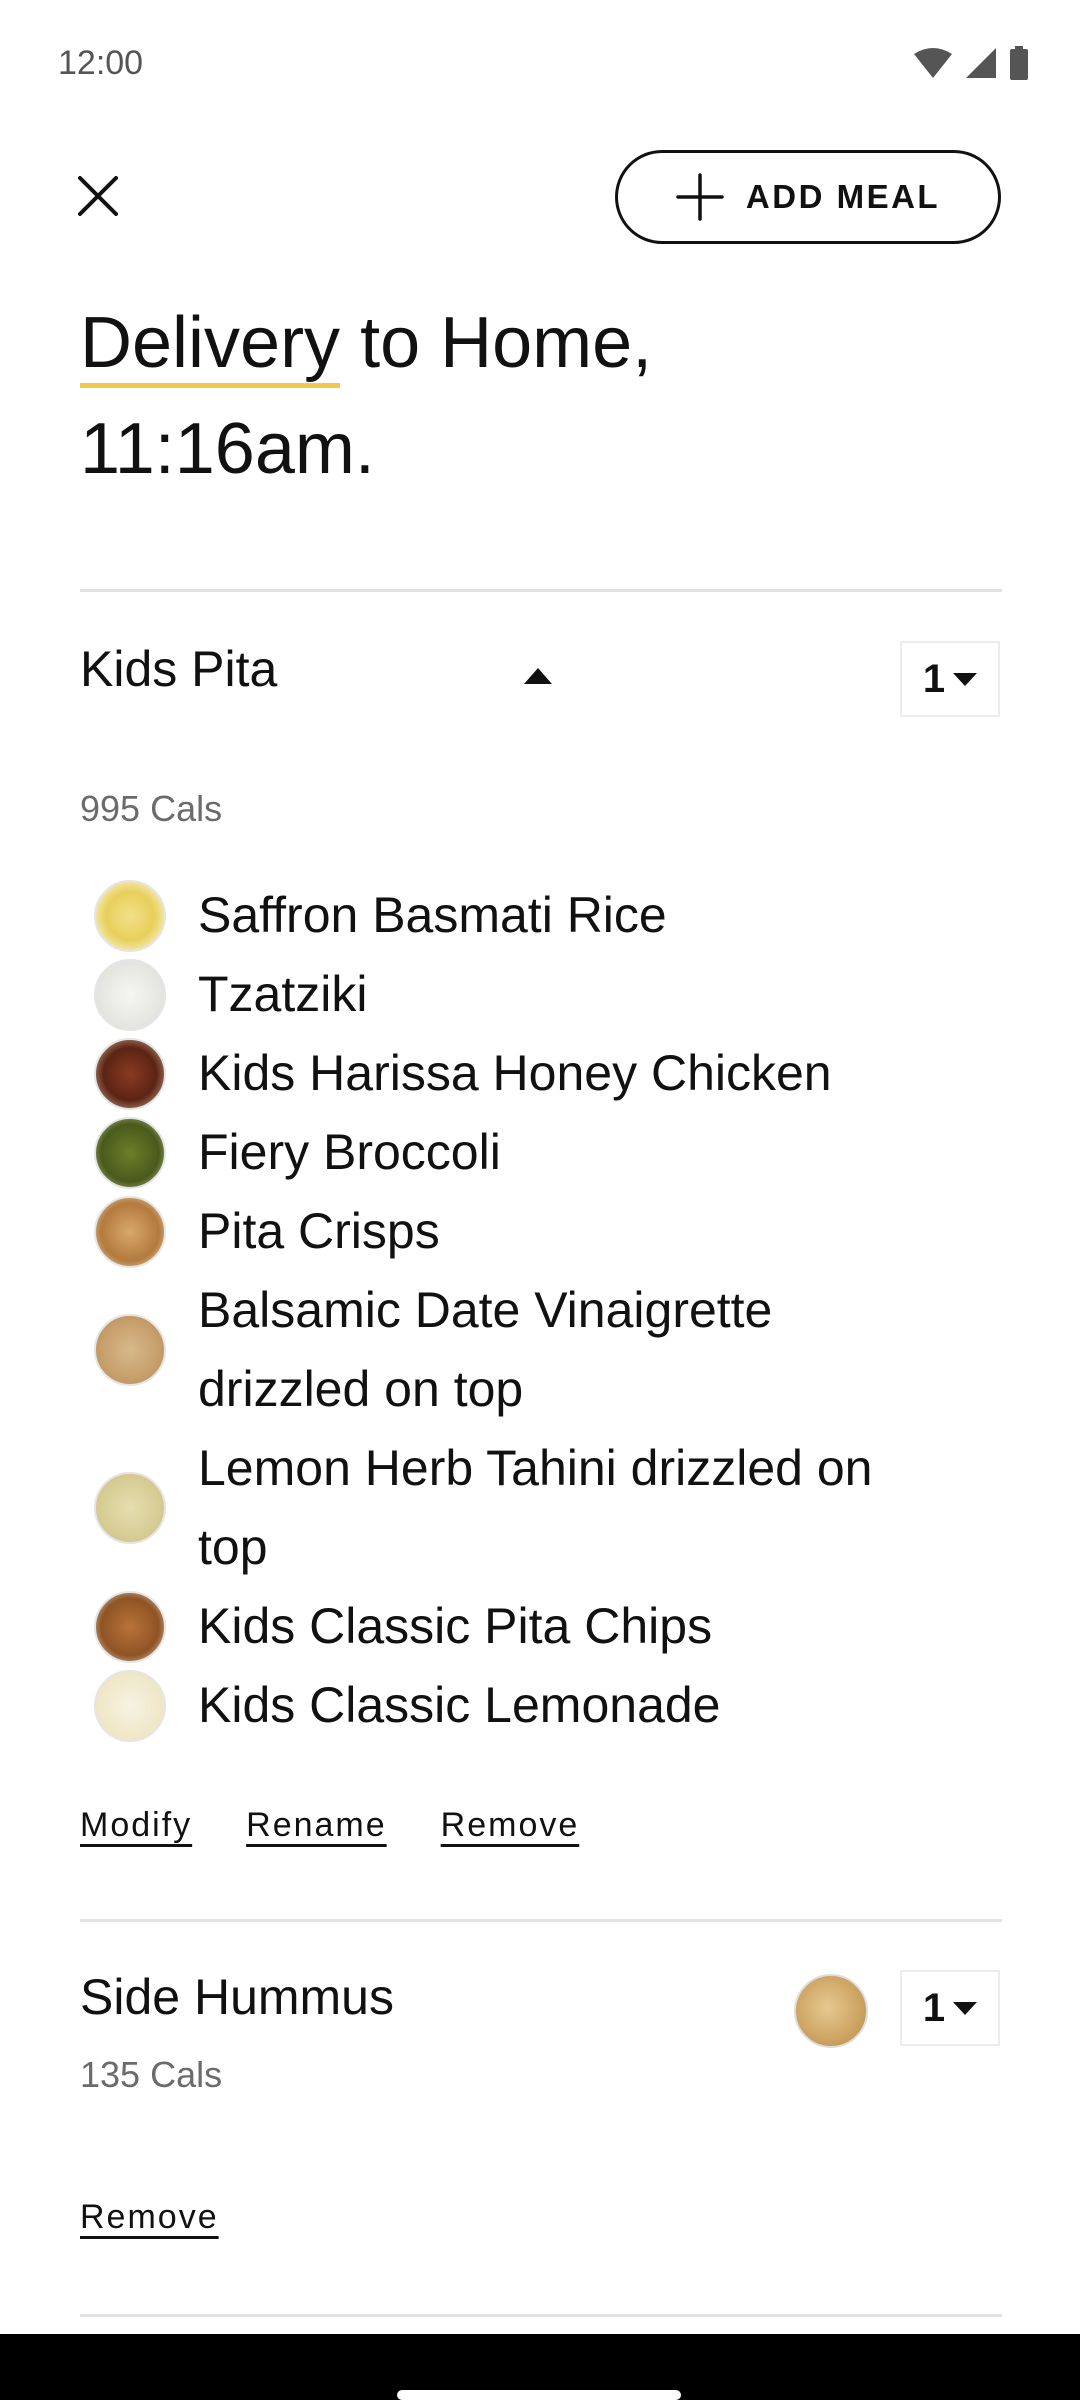 The image size is (1080, 2400). I want to click on close-button, so click(98, 196).